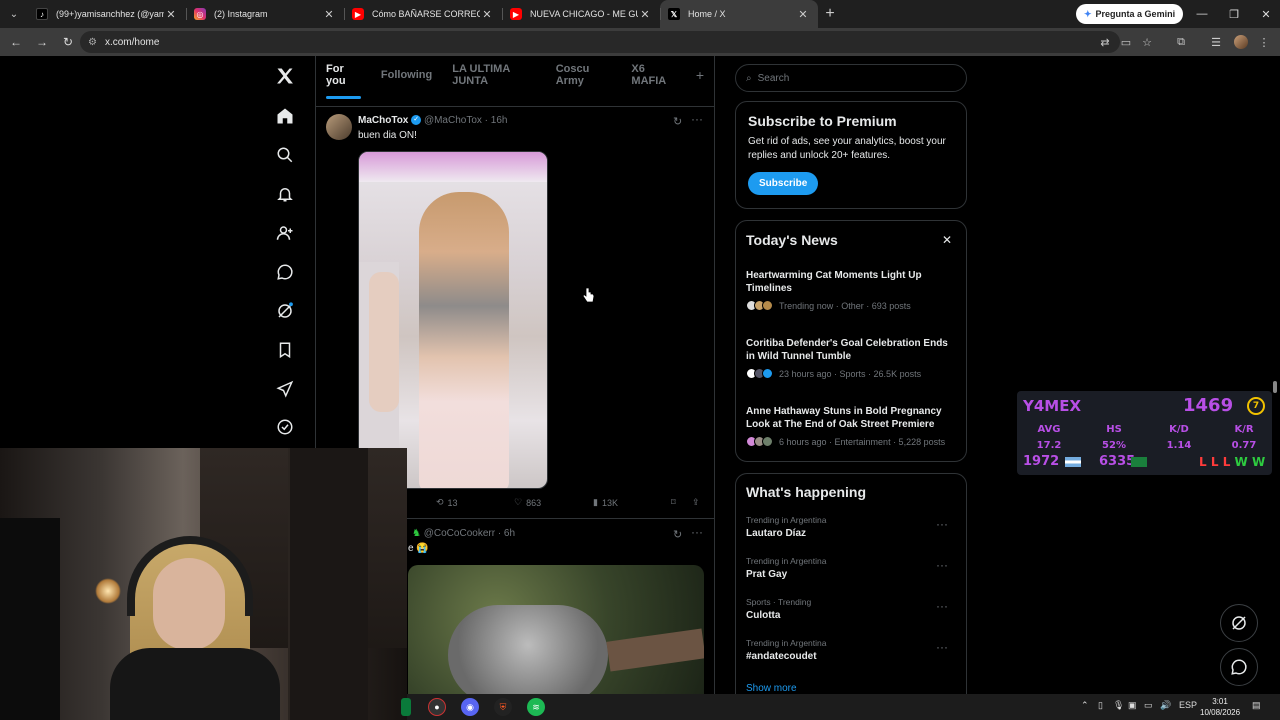 This screenshot has height=720, width=1280. What do you see at coordinates (851, 78) in the screenshot?
I see `search-input: ⌕ Search` at bounding box center [851, 78].